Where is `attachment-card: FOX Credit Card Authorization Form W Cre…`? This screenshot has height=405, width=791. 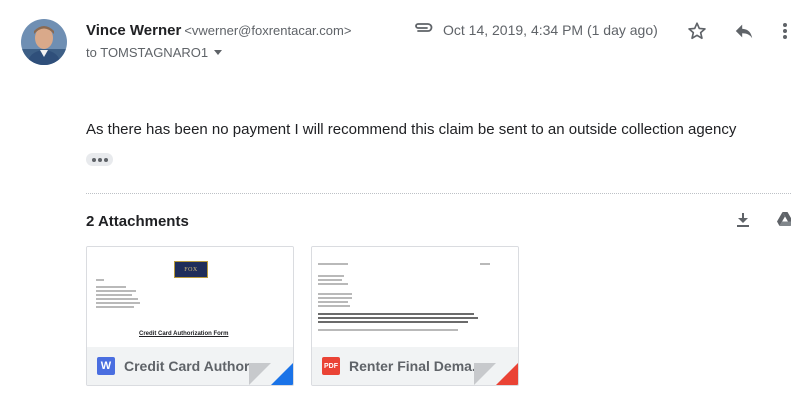
attachment-card: FOX Credit Card Authorization Form W Cre… is located at coordinates (190, 316).